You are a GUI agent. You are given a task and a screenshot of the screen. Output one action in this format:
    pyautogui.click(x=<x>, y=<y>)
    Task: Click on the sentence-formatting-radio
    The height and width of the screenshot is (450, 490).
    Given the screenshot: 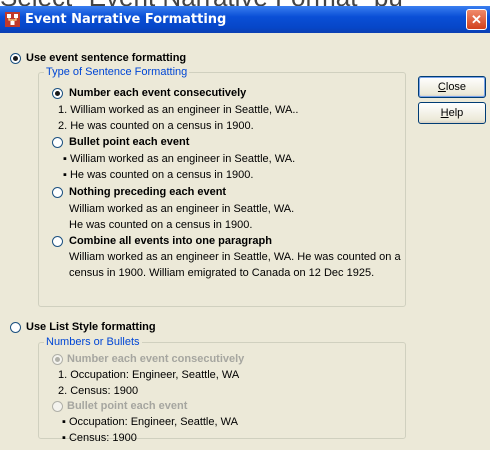 What is the action you would take?
    pyautogui.click(x=15, y=58)
    